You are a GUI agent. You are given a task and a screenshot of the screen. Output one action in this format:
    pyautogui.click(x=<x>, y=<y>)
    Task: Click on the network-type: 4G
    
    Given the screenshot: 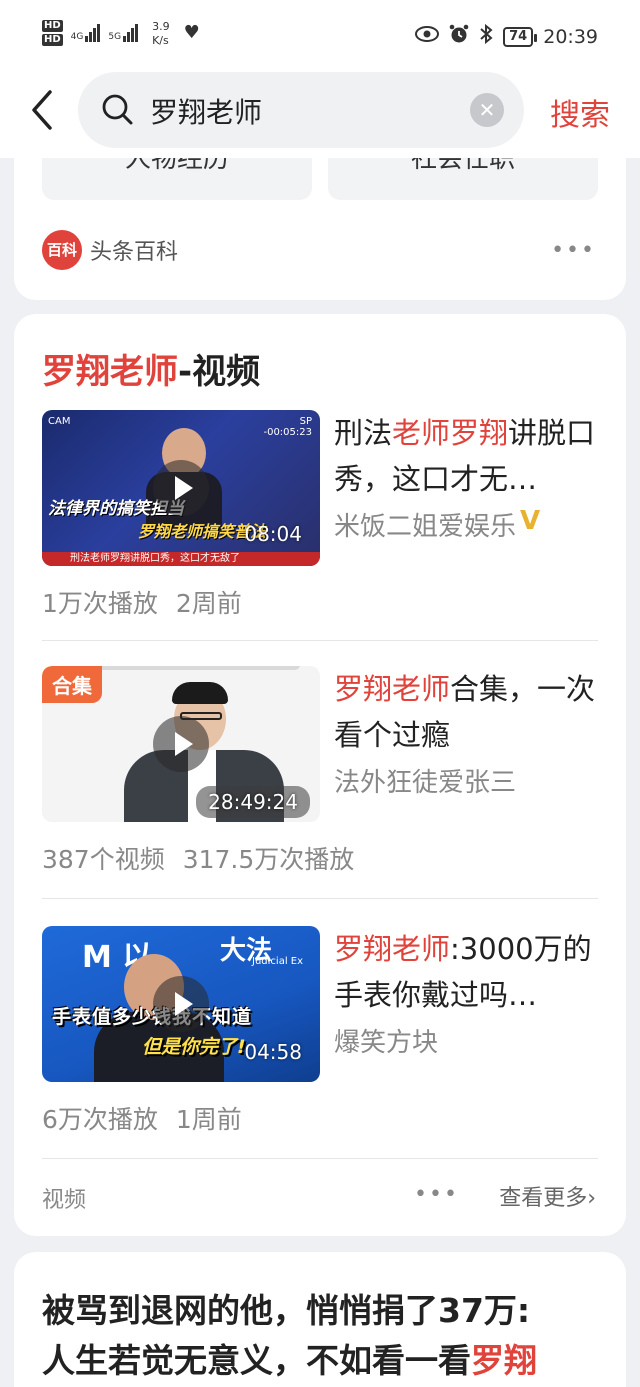 What is the action you would take?
    pyautogui.click(x=77, y=37)
    